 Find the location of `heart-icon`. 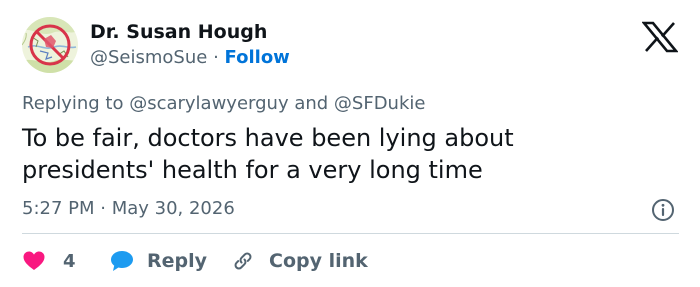

heart-icon is located at coordinates (34, 261).